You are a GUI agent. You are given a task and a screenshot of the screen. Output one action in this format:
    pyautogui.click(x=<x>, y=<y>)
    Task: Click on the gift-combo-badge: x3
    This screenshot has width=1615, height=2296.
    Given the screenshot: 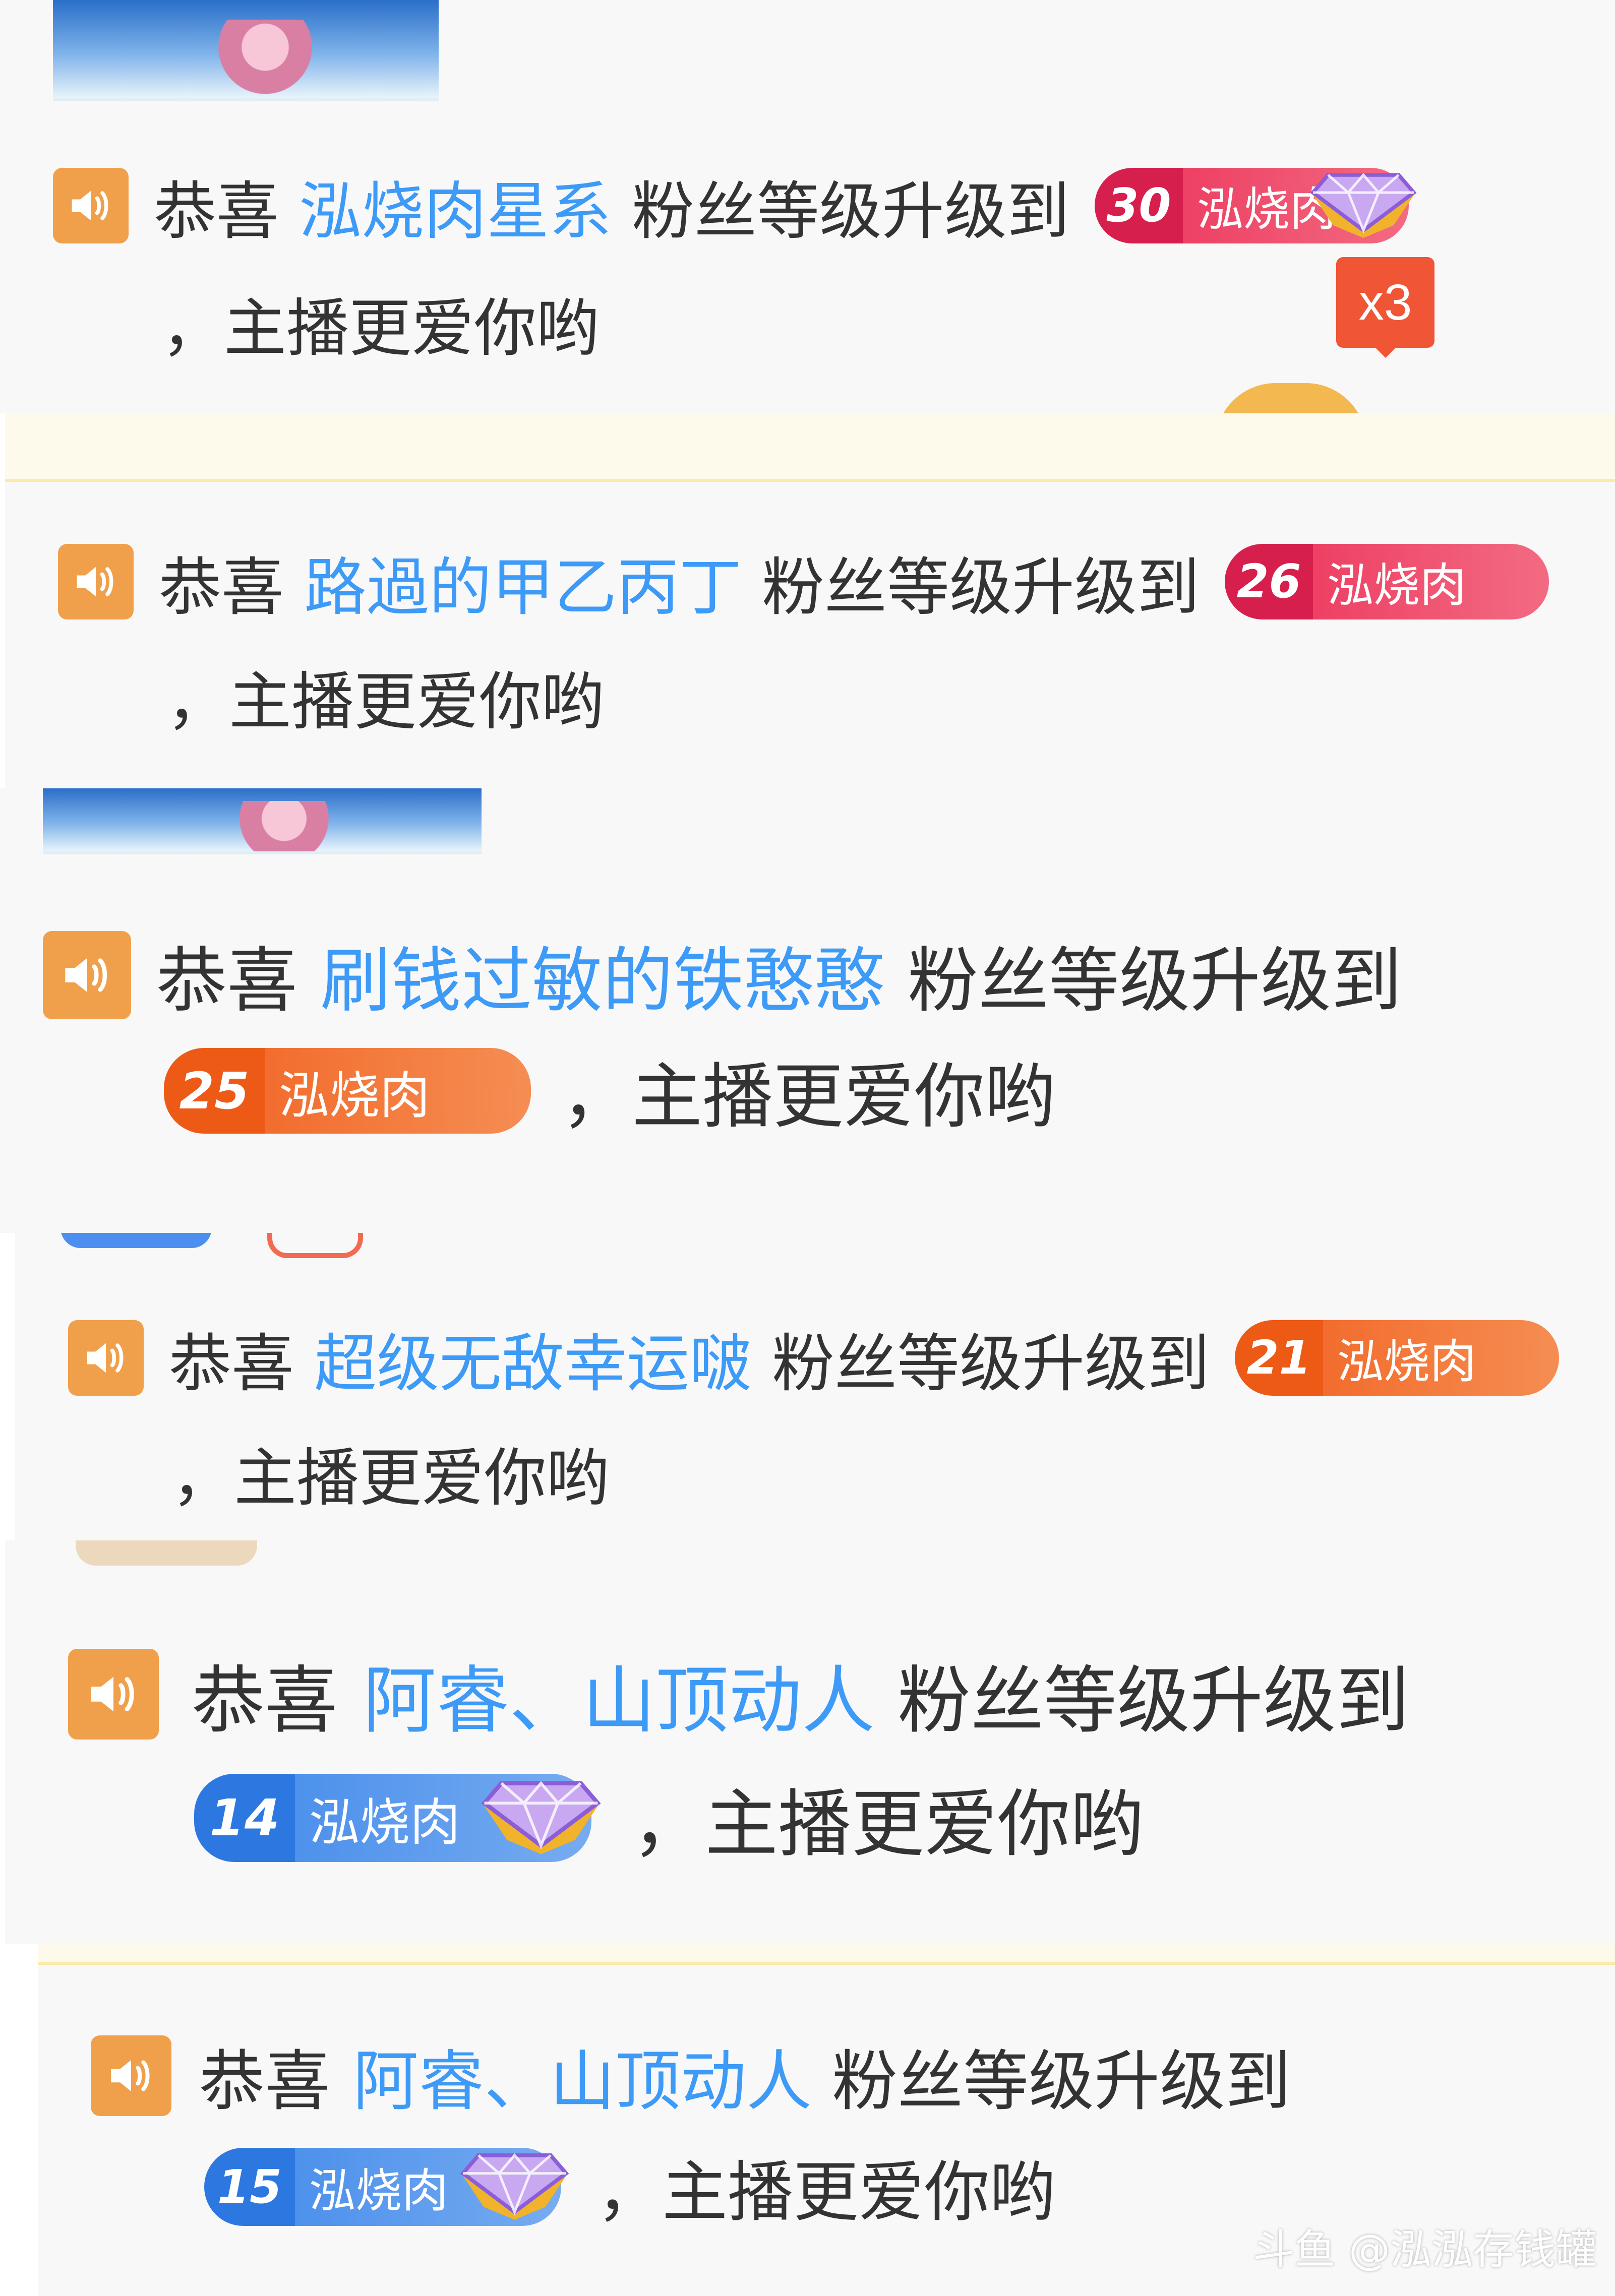 What is the action you would take?
    pyautogui.click(x=1385, y=303)
    